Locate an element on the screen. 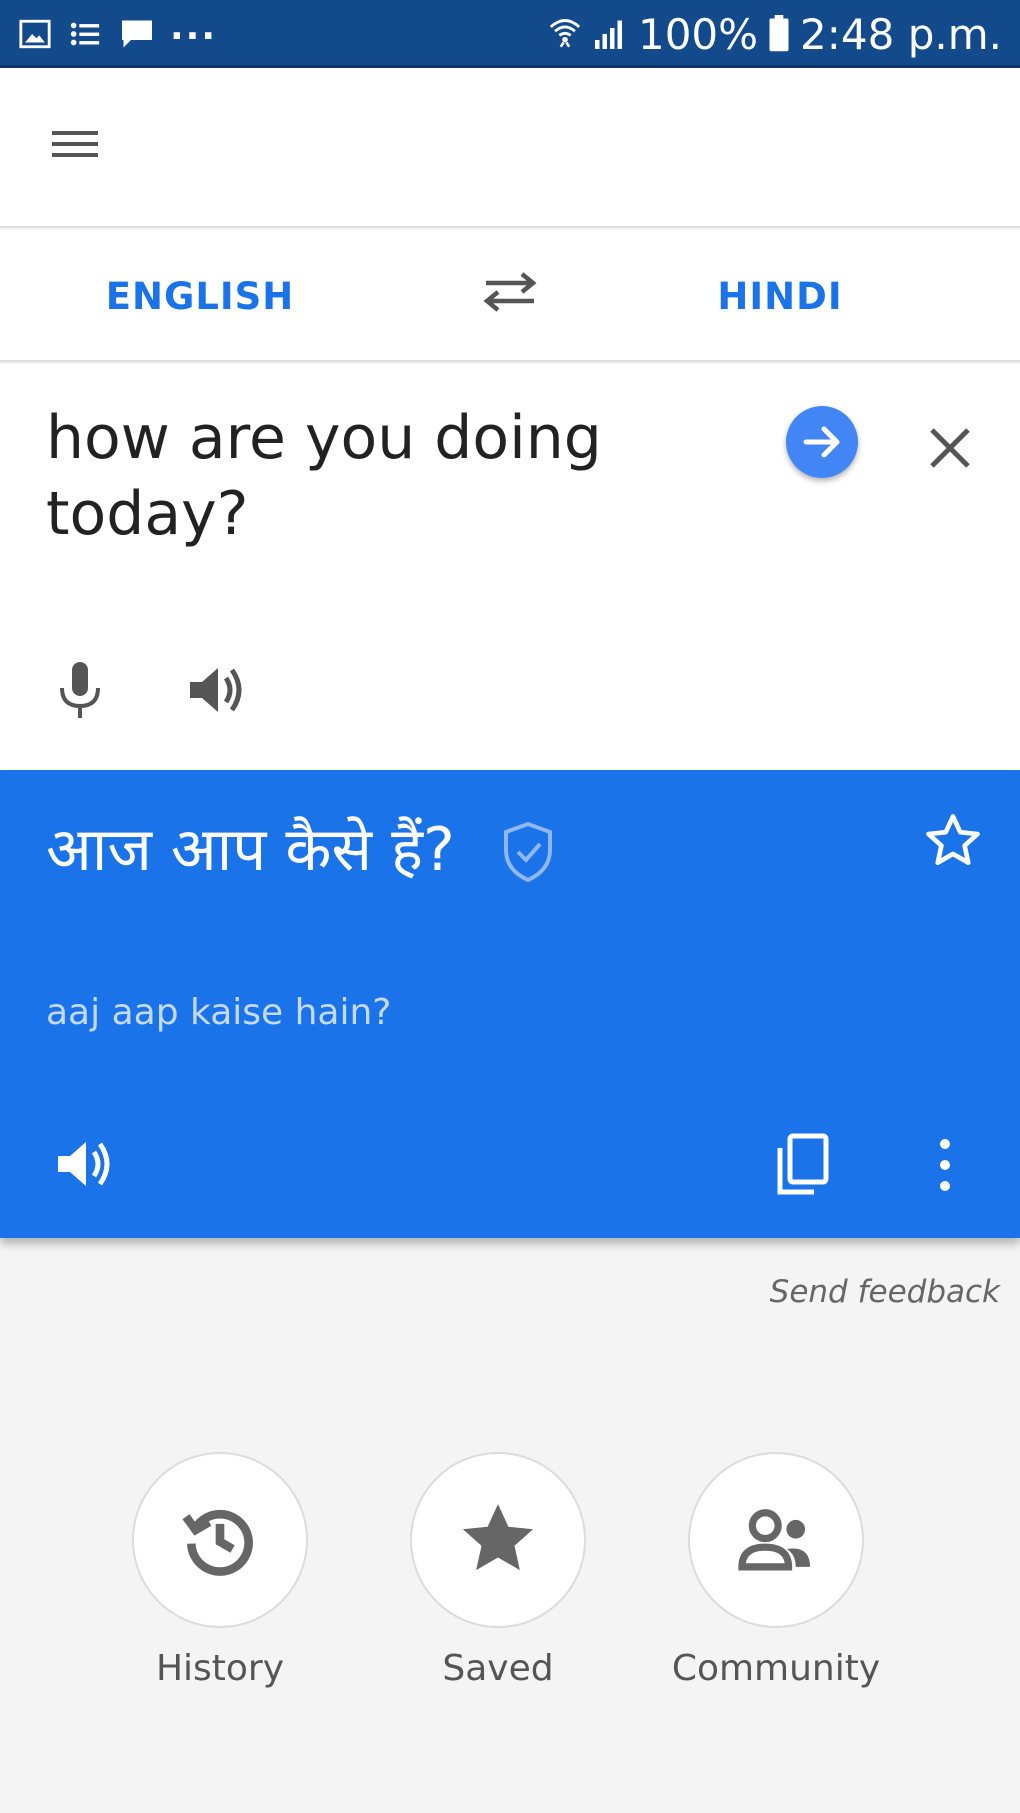 The width and height of the screenshot is (1020, 1813). battery-icon is located at coordinates (779, 33).